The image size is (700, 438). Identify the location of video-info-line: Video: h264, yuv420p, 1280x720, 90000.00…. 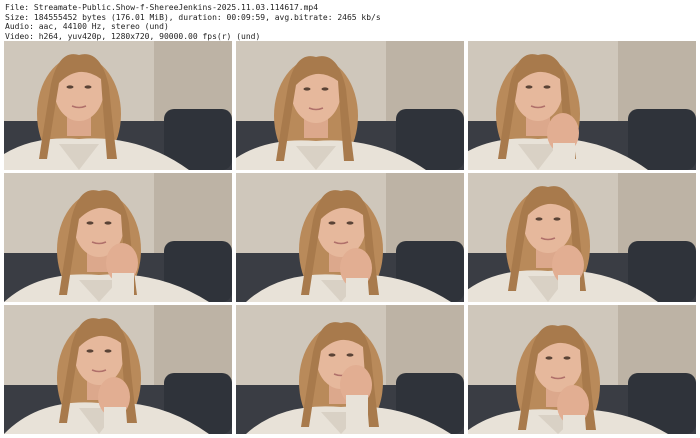
(133, 36).